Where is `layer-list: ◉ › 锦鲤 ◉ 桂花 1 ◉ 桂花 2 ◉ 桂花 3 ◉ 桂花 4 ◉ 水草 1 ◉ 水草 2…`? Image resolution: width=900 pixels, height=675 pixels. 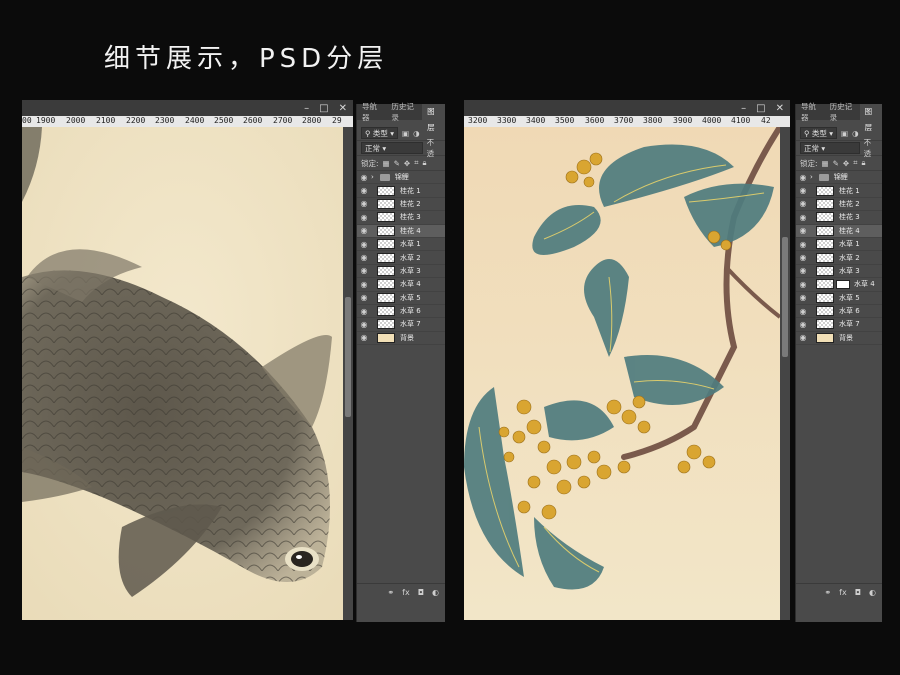
layer-list: ◉ › 锦鲤 ◉ 桂花 1 ◉ 桂花 2 ◉ 桂花 3 ◉ 桂花 4 ◉ 水草 1 ◉ 水草 2… is located at coordinates (401, 258).